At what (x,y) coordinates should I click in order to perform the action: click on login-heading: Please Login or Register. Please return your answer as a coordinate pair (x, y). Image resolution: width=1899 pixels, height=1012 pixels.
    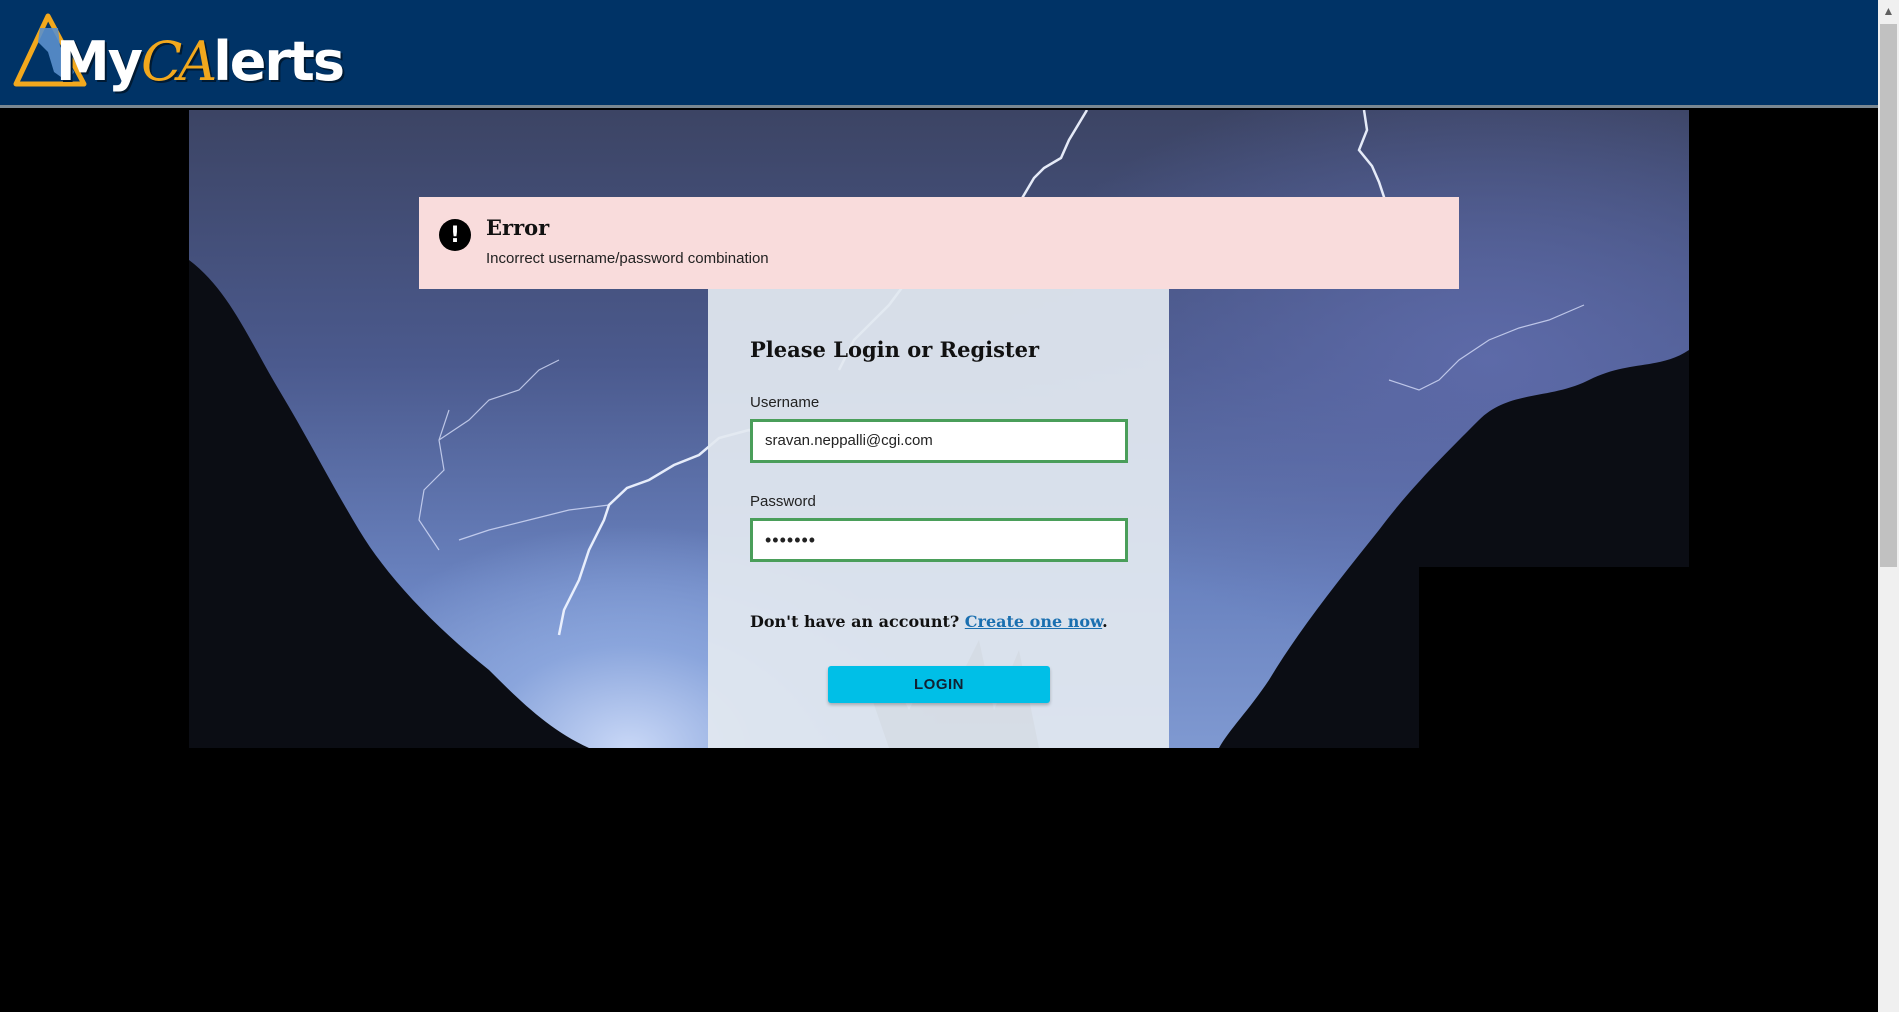
    Looking at the image, I should click on (895, 349).